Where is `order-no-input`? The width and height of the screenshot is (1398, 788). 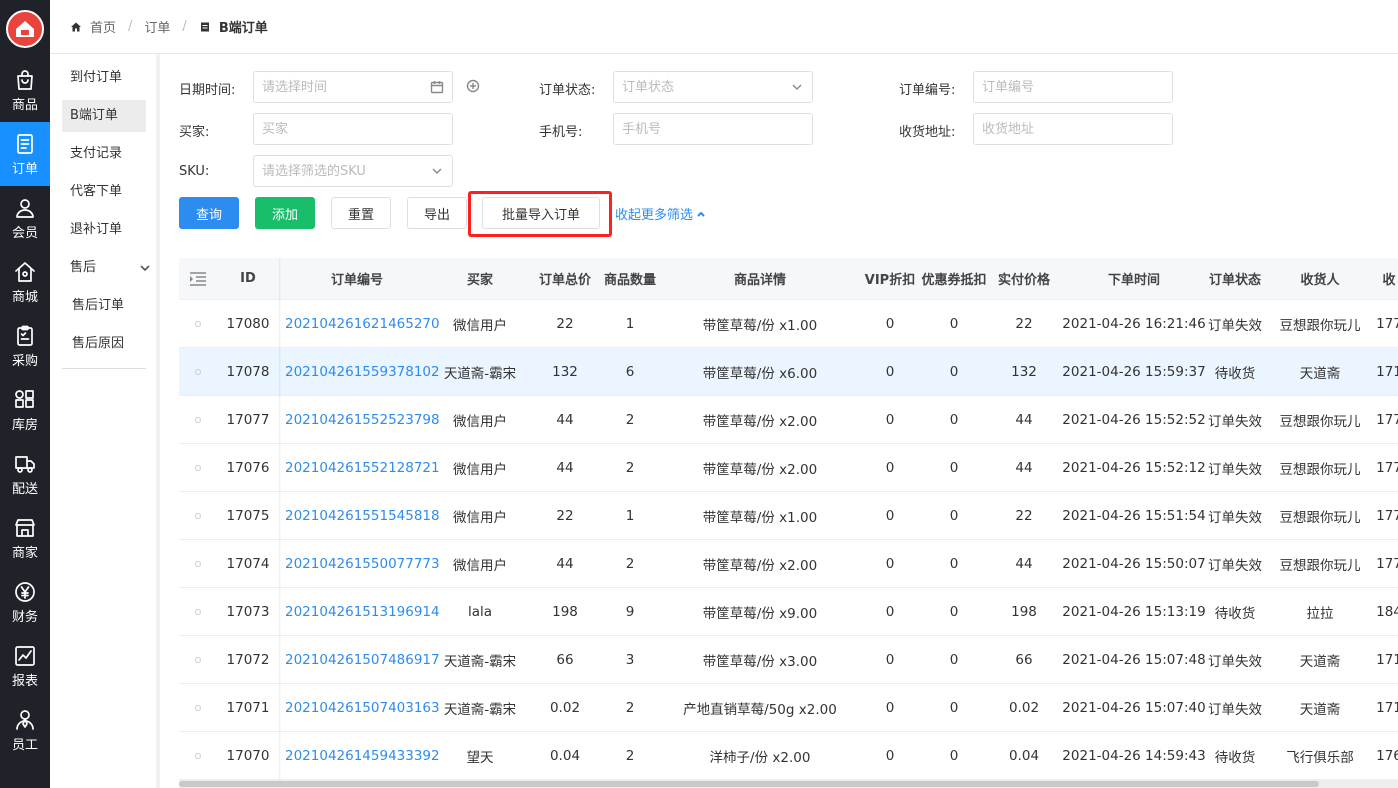 order-no-input is located at coordinates (1073, 87).